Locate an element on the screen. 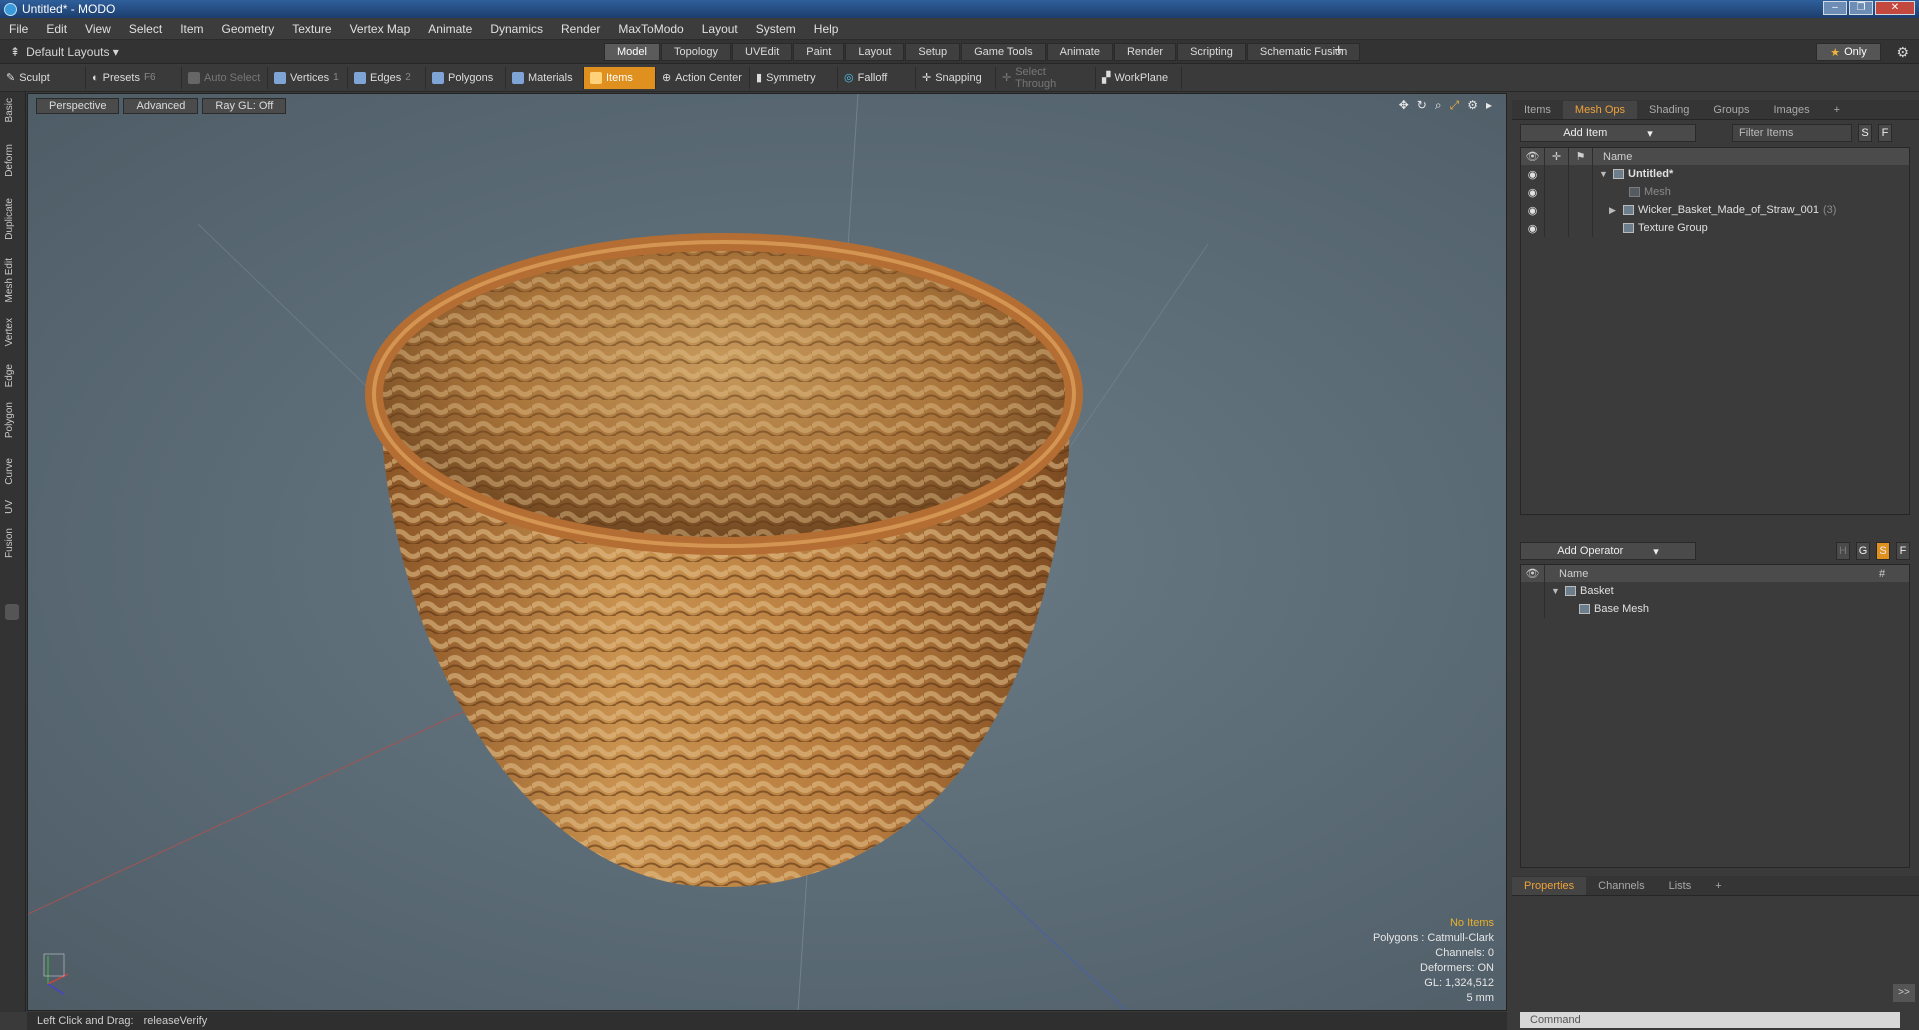 The height and width of the screenshot is (1030, 1919). ops-f-button: F is located at coordinates (1903, 551).